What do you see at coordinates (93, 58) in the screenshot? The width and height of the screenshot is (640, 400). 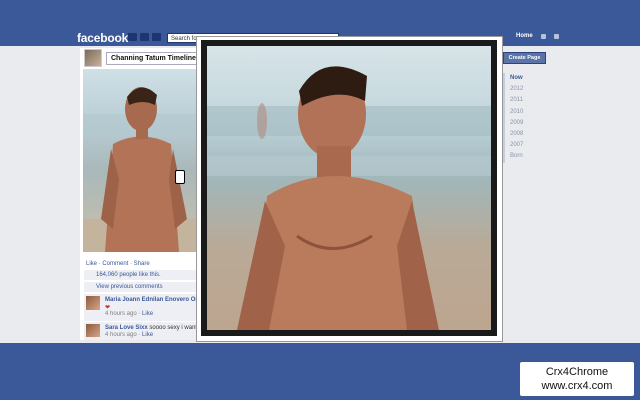 I see `profile-avatar` at bounding box center [93, 58].